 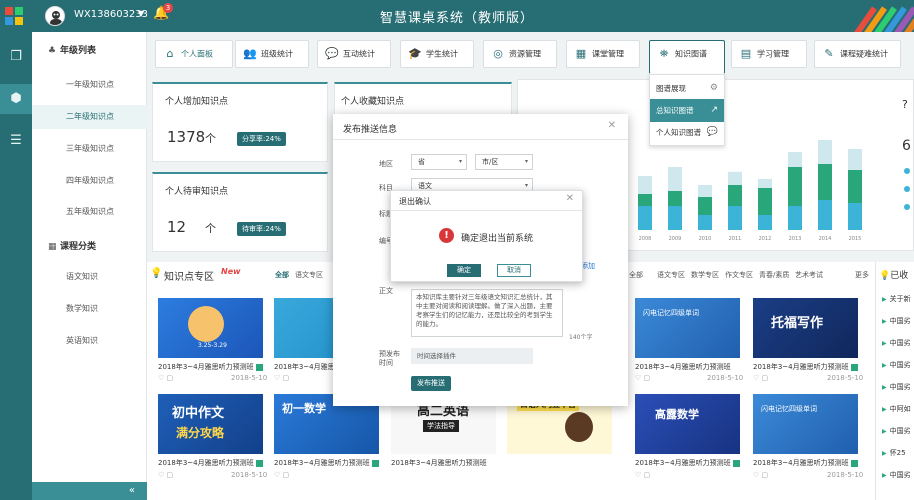 I want to click on bar-2010-s2, so click(x=705, y=191).